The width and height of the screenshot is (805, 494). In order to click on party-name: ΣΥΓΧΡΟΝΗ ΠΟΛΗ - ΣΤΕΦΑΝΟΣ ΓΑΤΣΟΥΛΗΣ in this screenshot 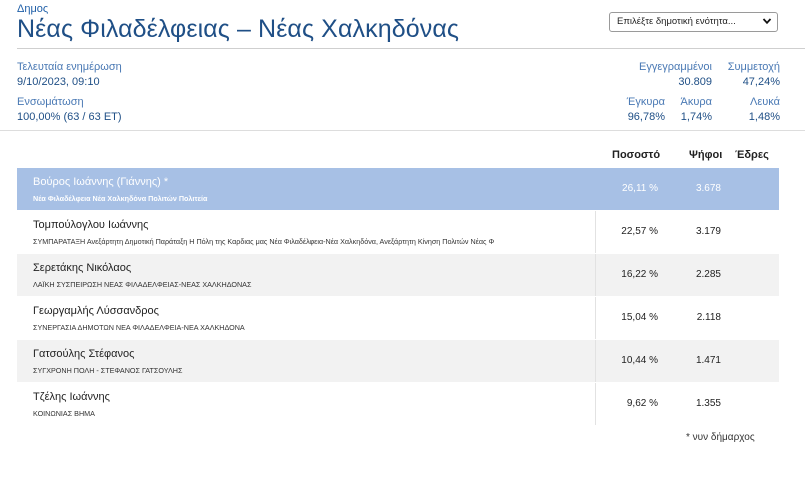, I will do `click(108, 370)`.